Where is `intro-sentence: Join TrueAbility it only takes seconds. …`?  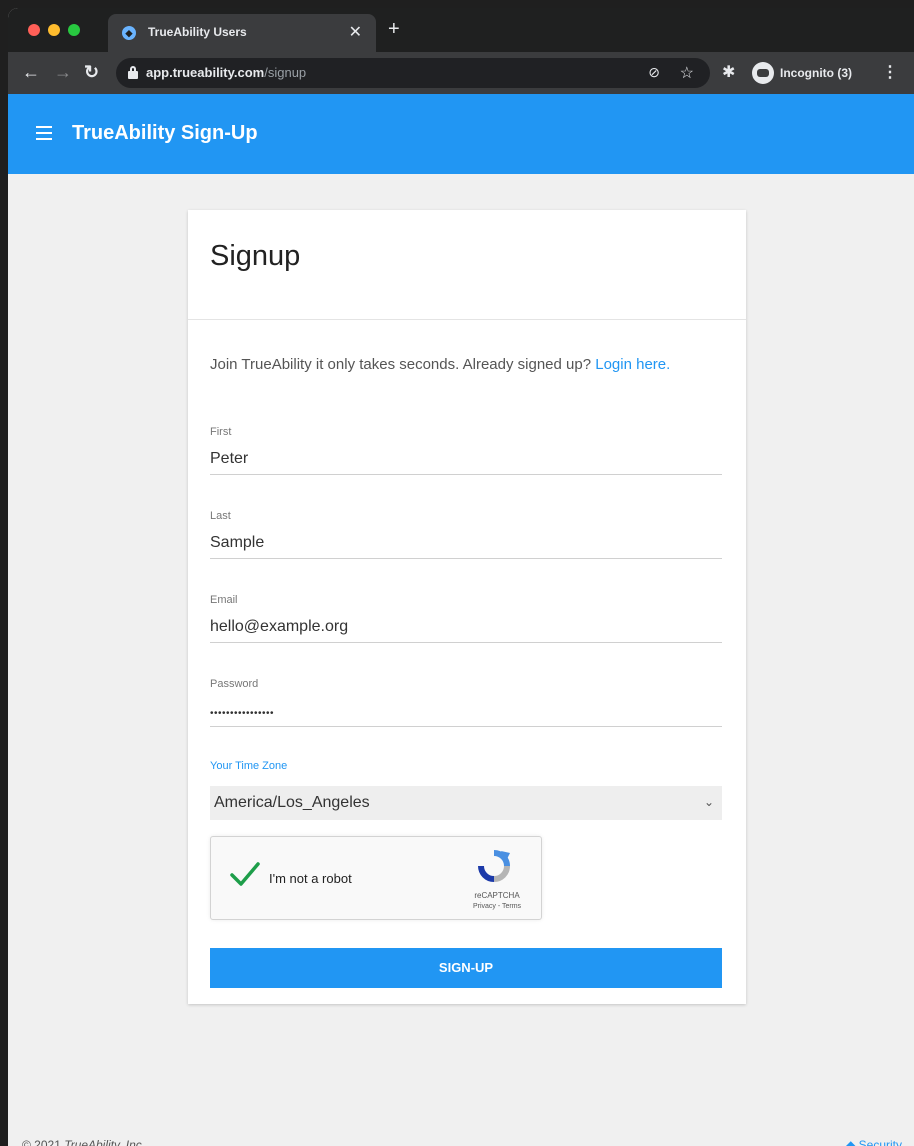
intro-sentence: Join TrueAbility it only takes seconds. … is located at coordinates (401, 364).